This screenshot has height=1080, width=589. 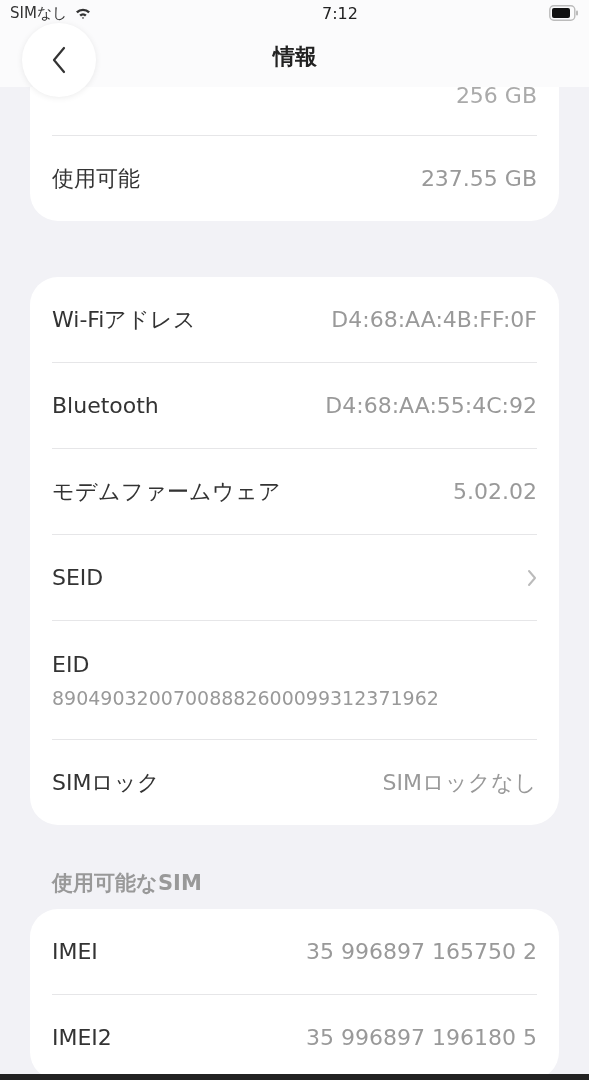 What do you see at coordinates (478, 178) in the screenshot?
I see `row-value: 237.55 GB` at bounding box center [478, 178].